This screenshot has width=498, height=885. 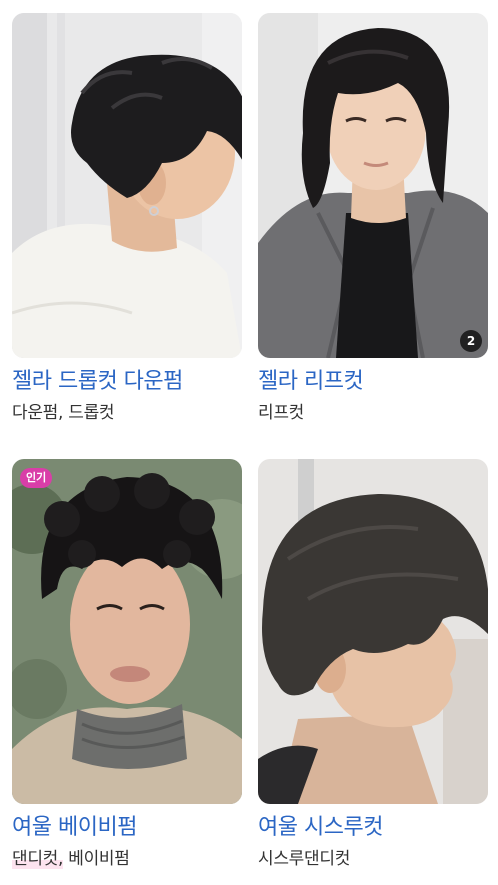 I want to click on hairstyle-tags: 리프컷, so click(x=281, y=413).